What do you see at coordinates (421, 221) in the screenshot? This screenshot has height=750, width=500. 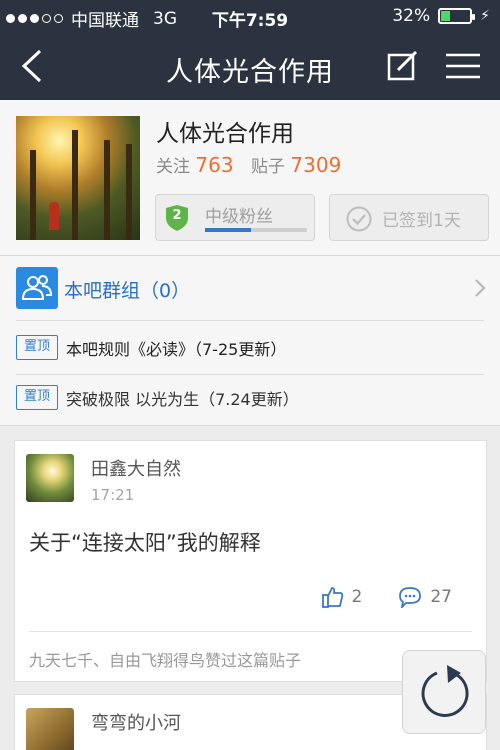 I see `signin-label: 已签到1天` at bounding box center [421, 221].